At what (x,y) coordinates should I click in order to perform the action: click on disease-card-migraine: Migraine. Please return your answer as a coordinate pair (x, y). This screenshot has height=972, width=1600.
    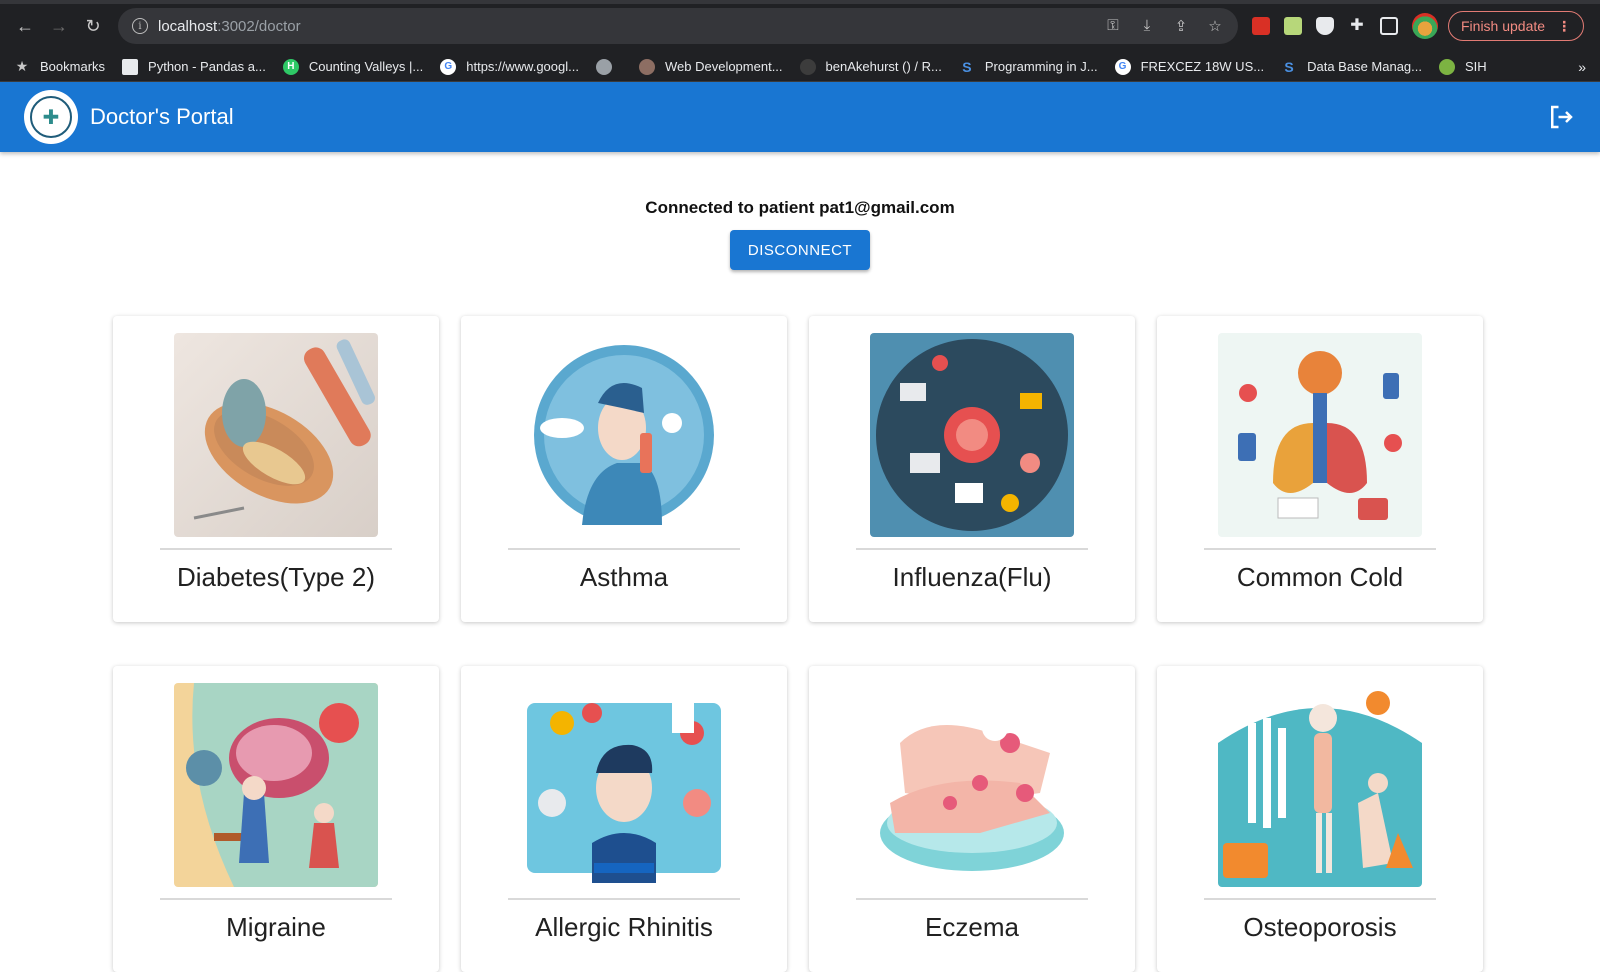
    Looking at the image, I should click on (276, 819).